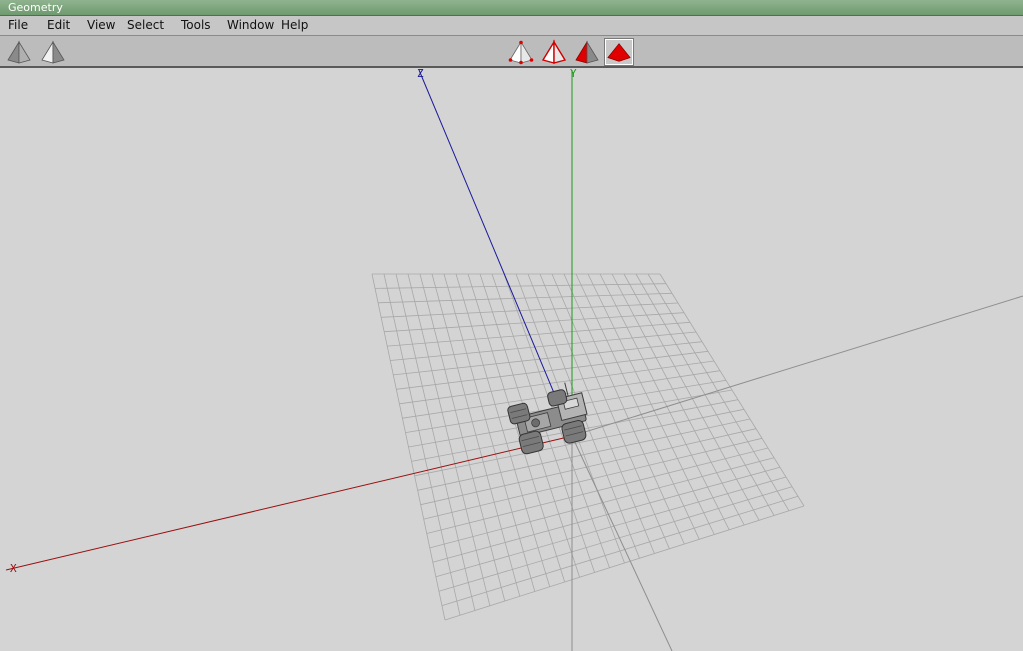 This screenshot has width=1023, height=651. What do you see at coordinates (35, 7) in the screenshot?
I see `window-title: Geometry` at bounding box center [35, 7].